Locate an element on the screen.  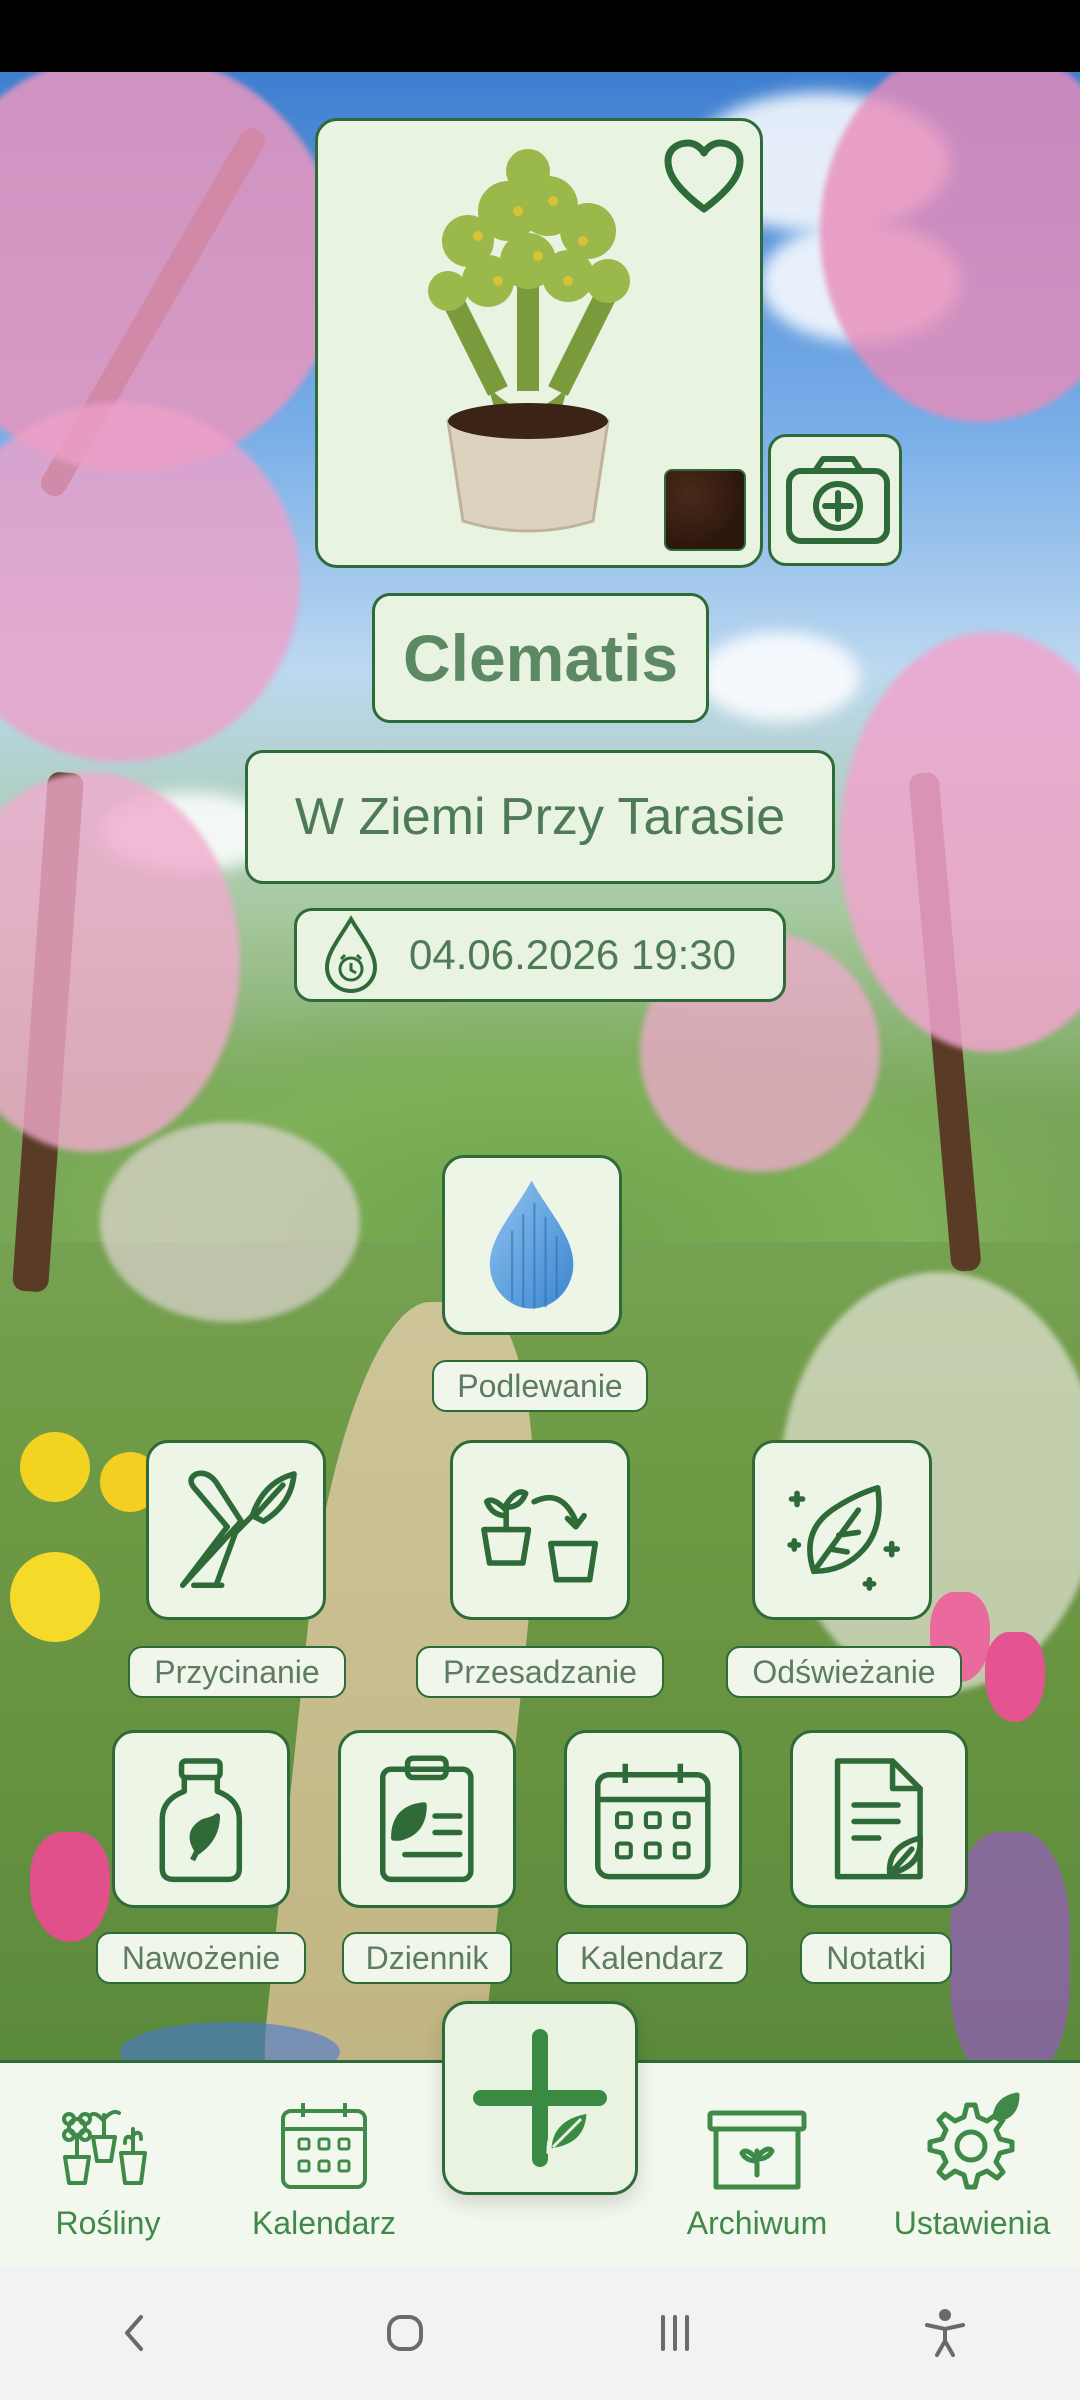
soil-type-swatch is located at coordinates (705, 510).